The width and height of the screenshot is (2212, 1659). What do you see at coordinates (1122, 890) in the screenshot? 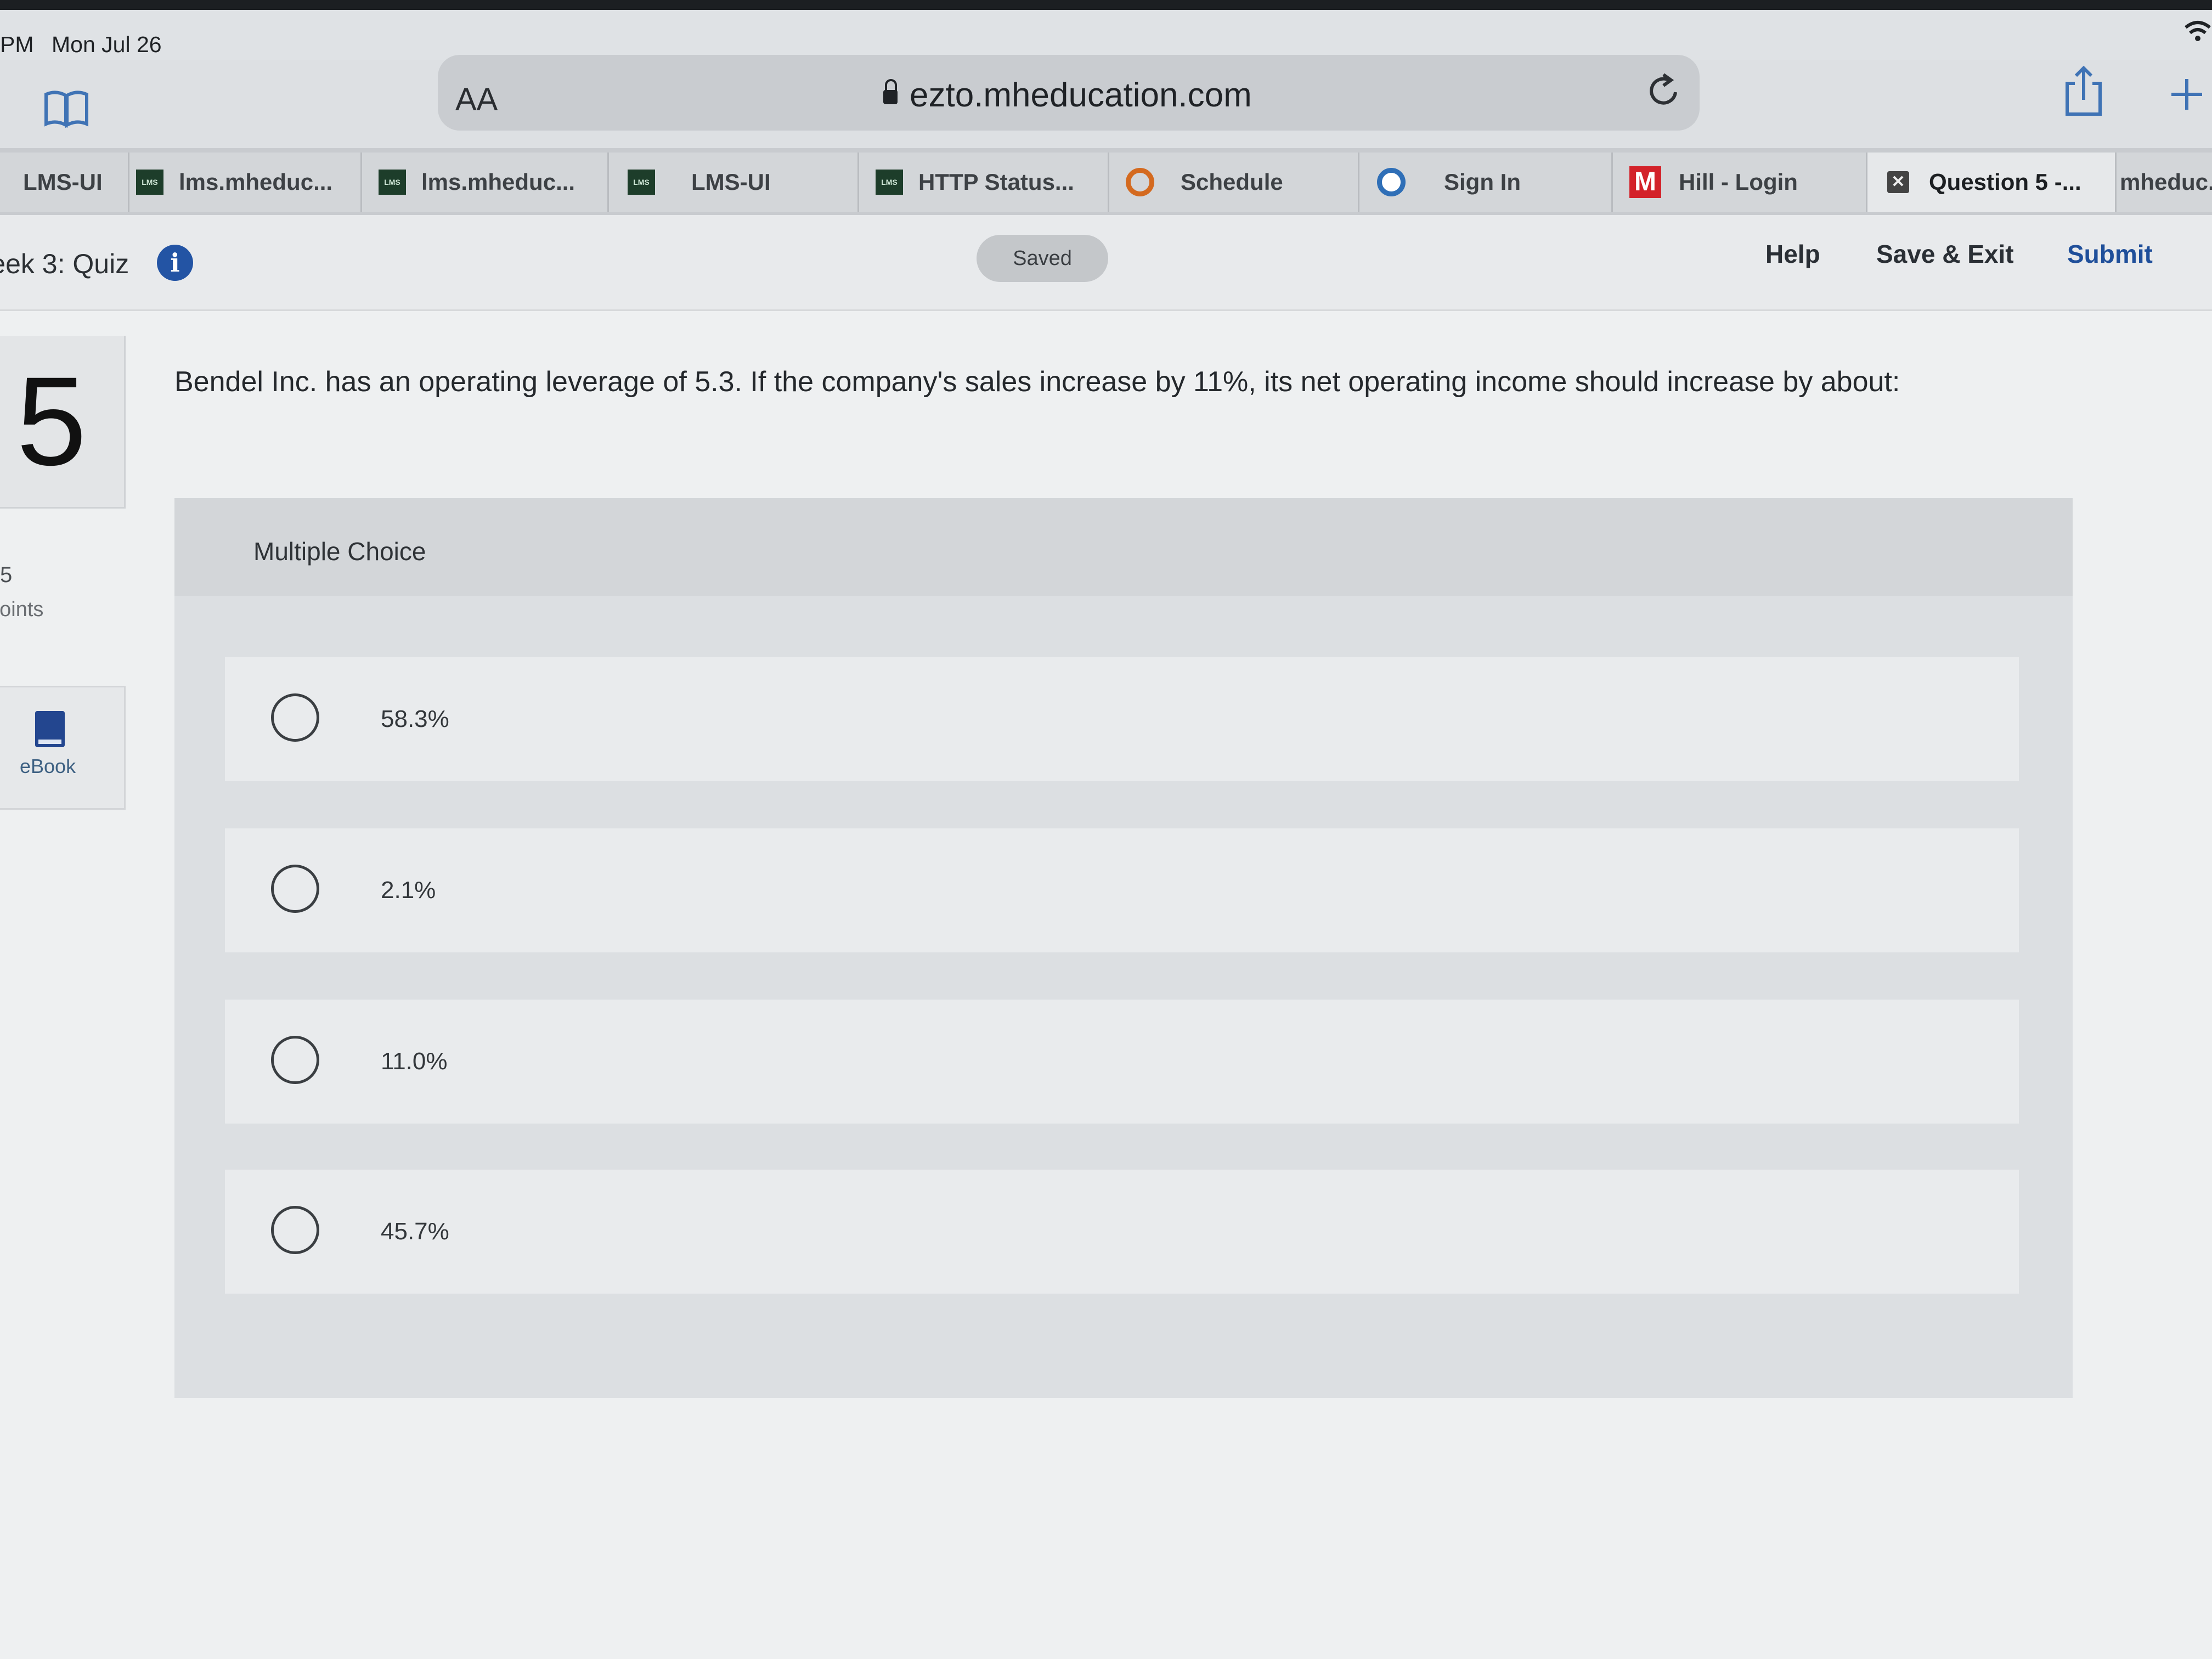
I see `answer-option: 2.1%` at bounding box center [1122, 890].